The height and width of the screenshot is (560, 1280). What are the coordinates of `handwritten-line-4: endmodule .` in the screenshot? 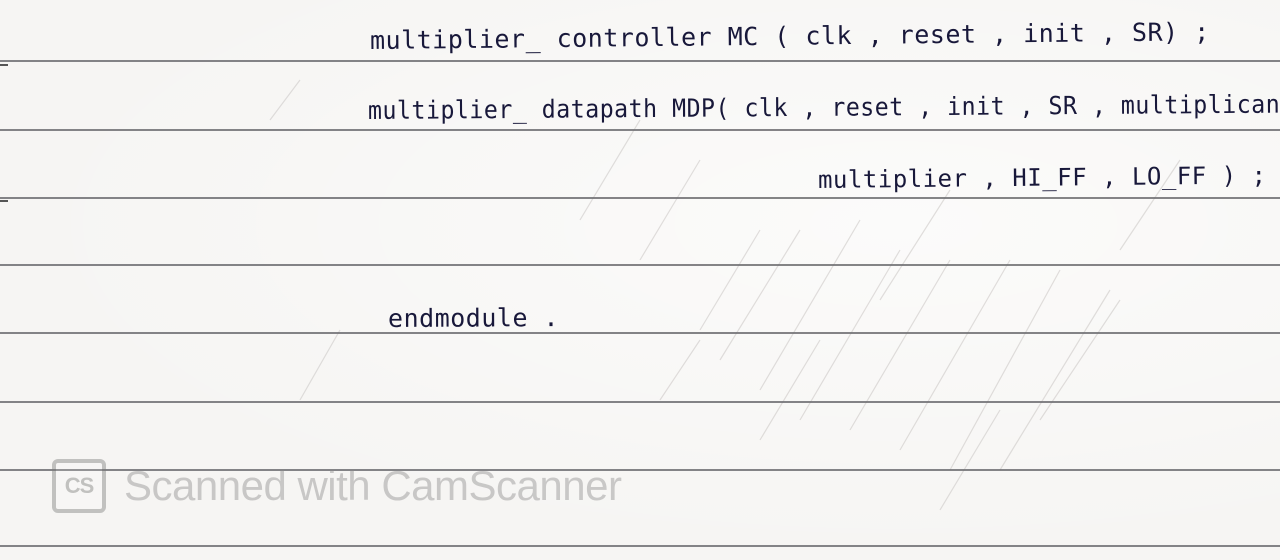 It's located at (473, 318).